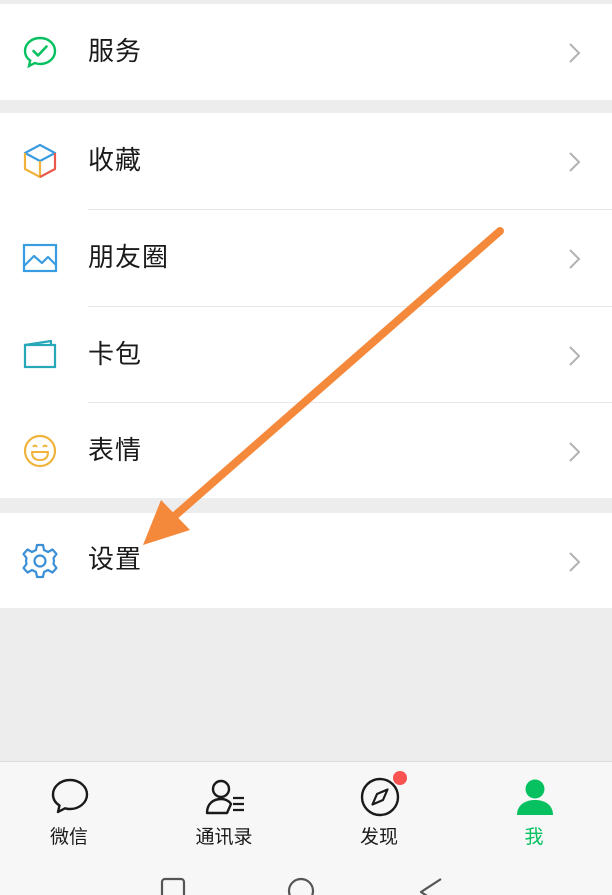  I want to click on card-wallet-icon, so click(40, 355).